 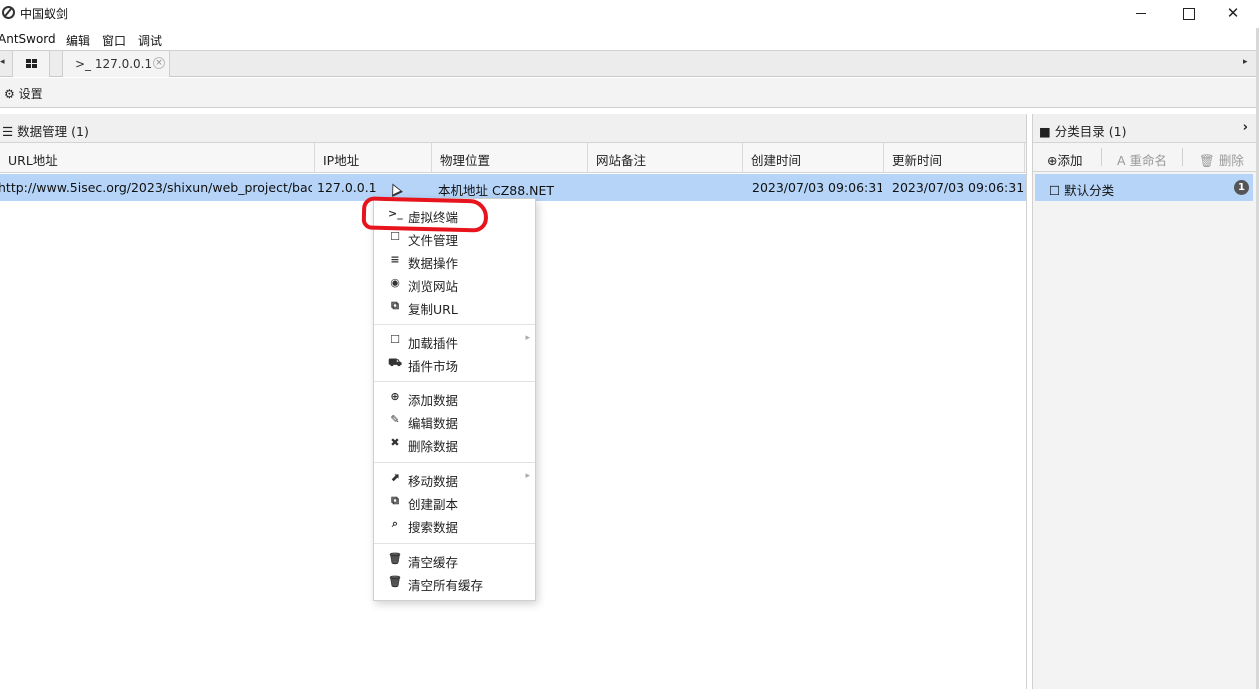 What do you see at coordinates (1064, 159) in the screenshot?
I see `add-category-button: ⊕添加` at bounding box center [1064, 159].